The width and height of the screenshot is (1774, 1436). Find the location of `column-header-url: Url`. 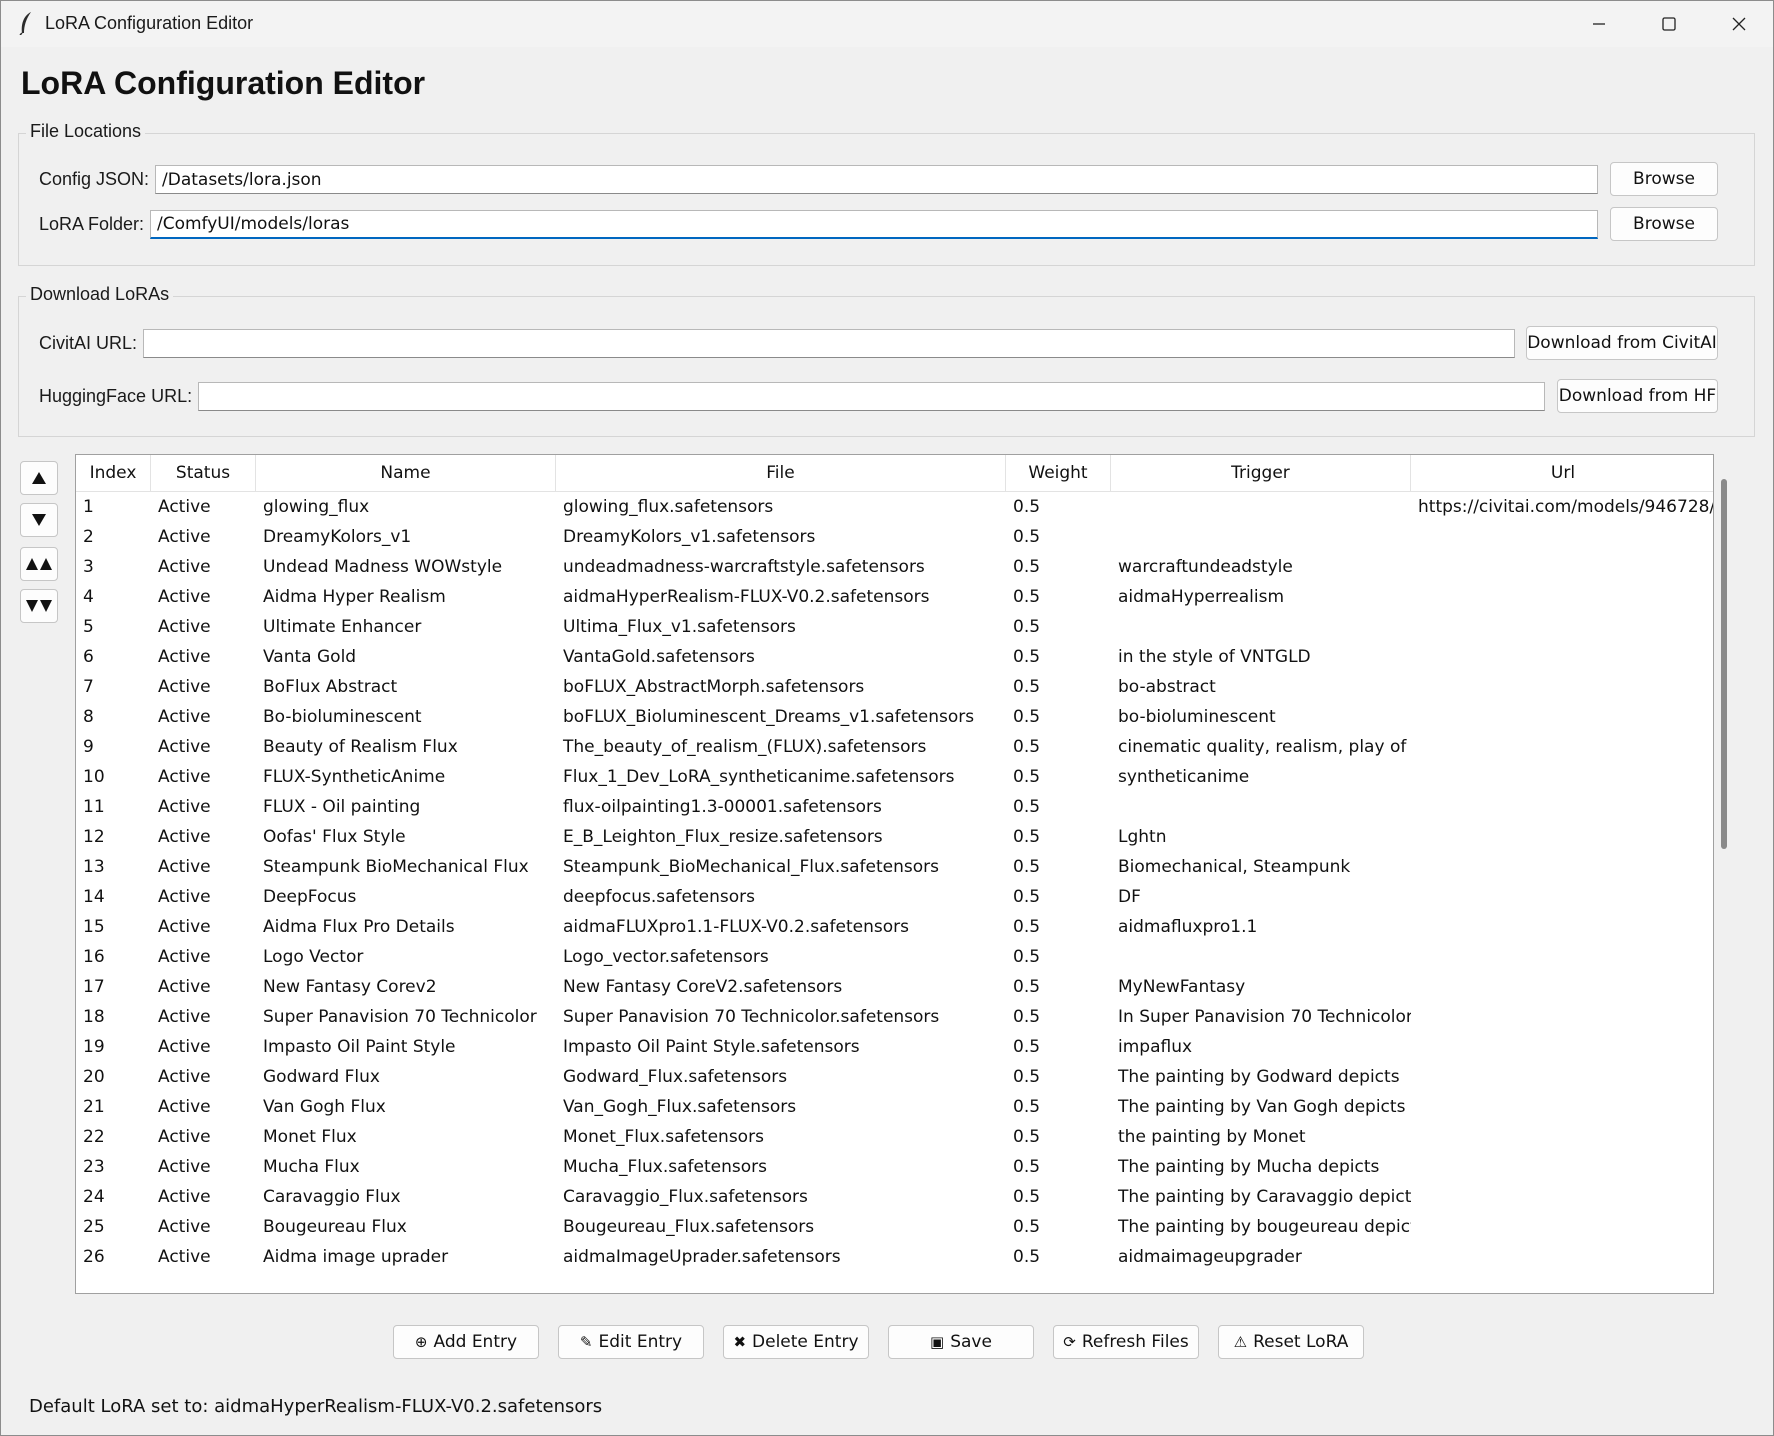

column-header-url: Url is located at coordinates (1562, 473).